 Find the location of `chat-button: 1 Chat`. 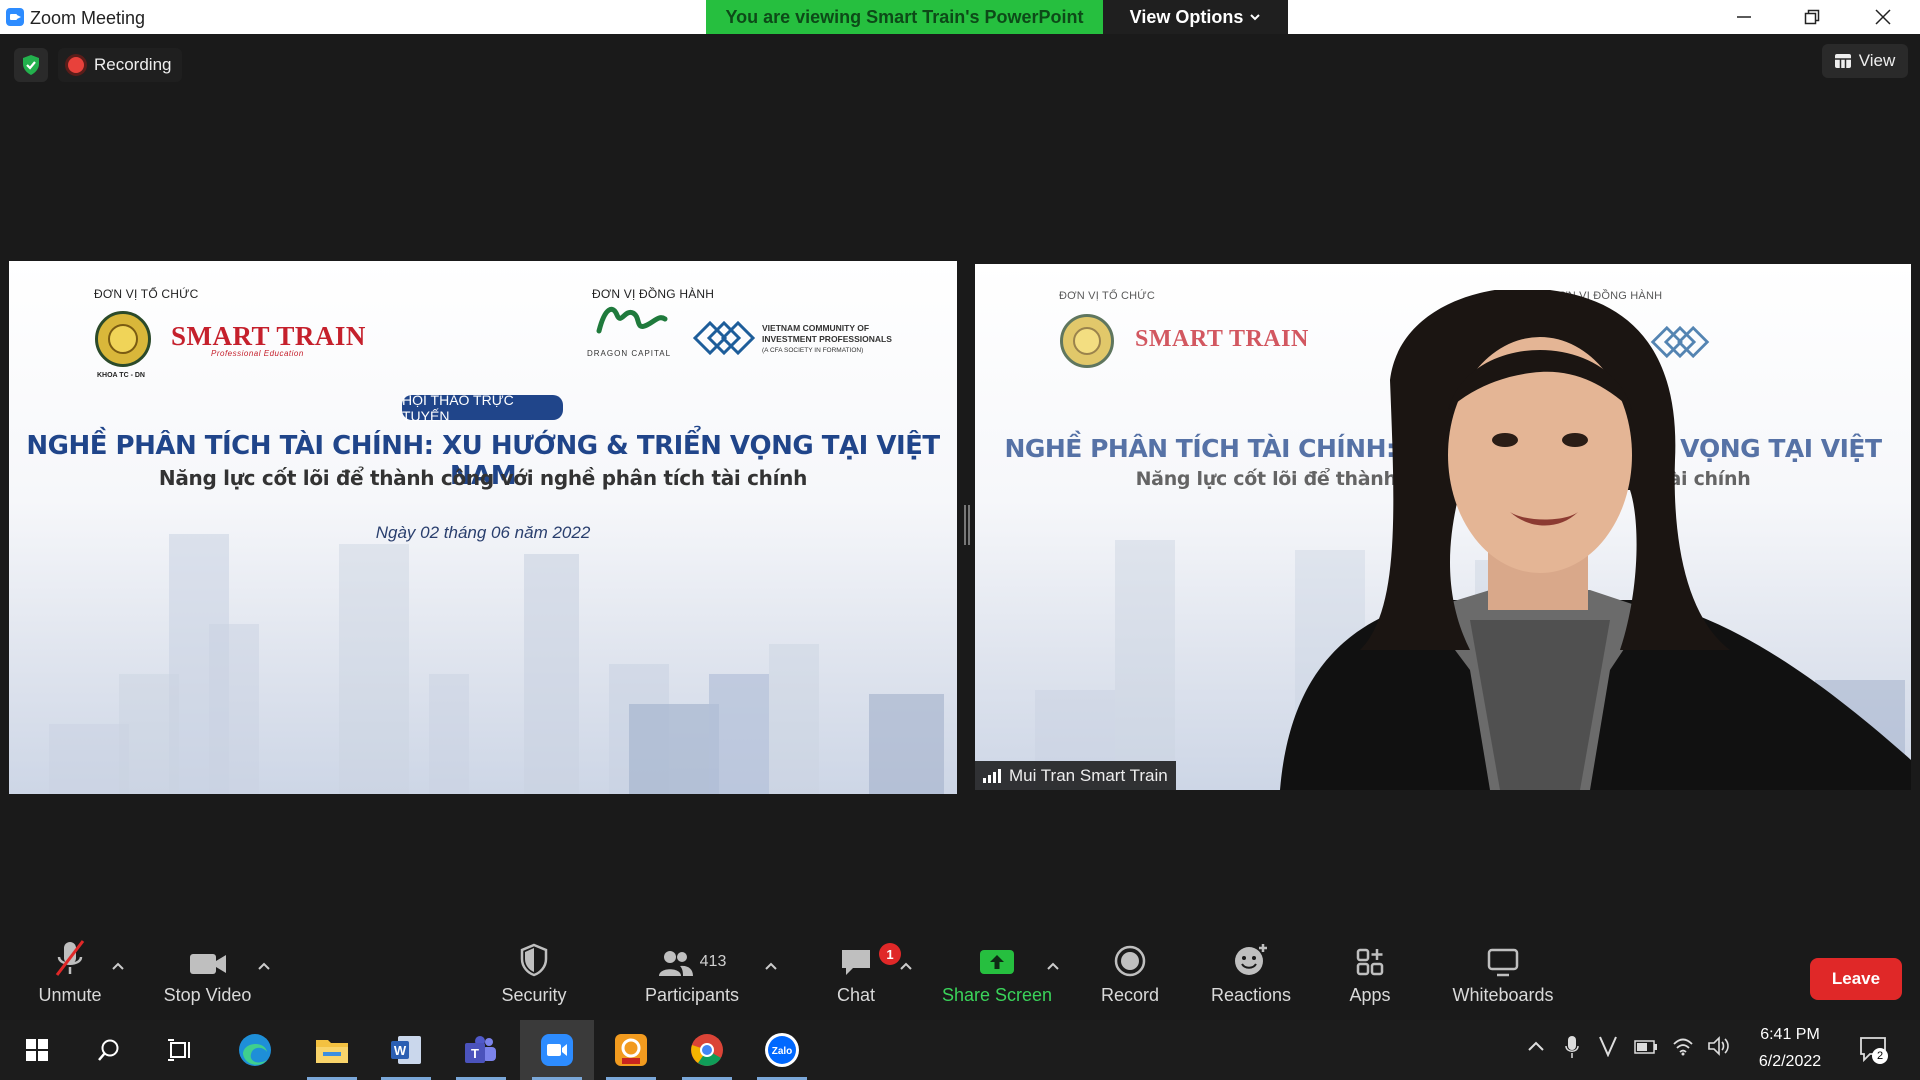

chat-button: 1 Chat is located at coordinates (860, 977).